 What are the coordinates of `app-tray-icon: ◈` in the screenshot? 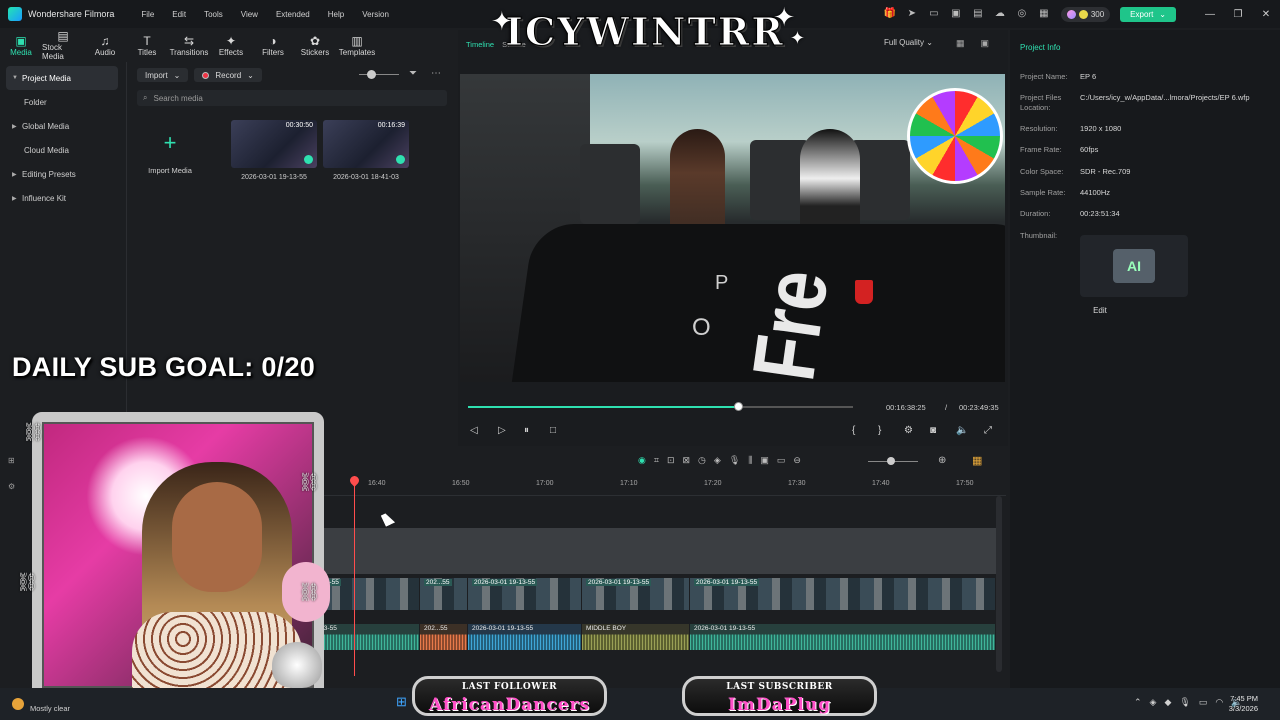 It's located at (1153, 702).